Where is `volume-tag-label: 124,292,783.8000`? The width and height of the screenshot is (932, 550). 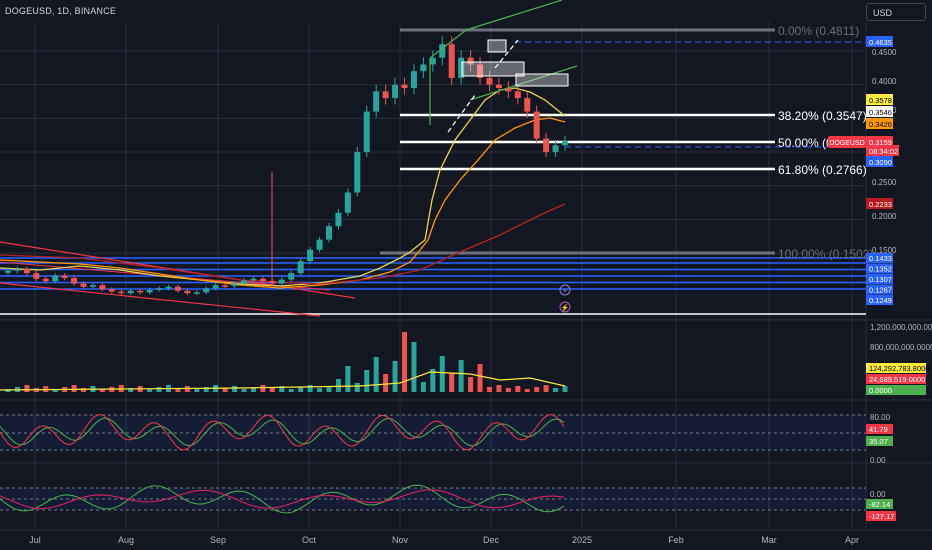 volume-tag-label: 124,292,783.8000 is located at coordinates (899, 368).